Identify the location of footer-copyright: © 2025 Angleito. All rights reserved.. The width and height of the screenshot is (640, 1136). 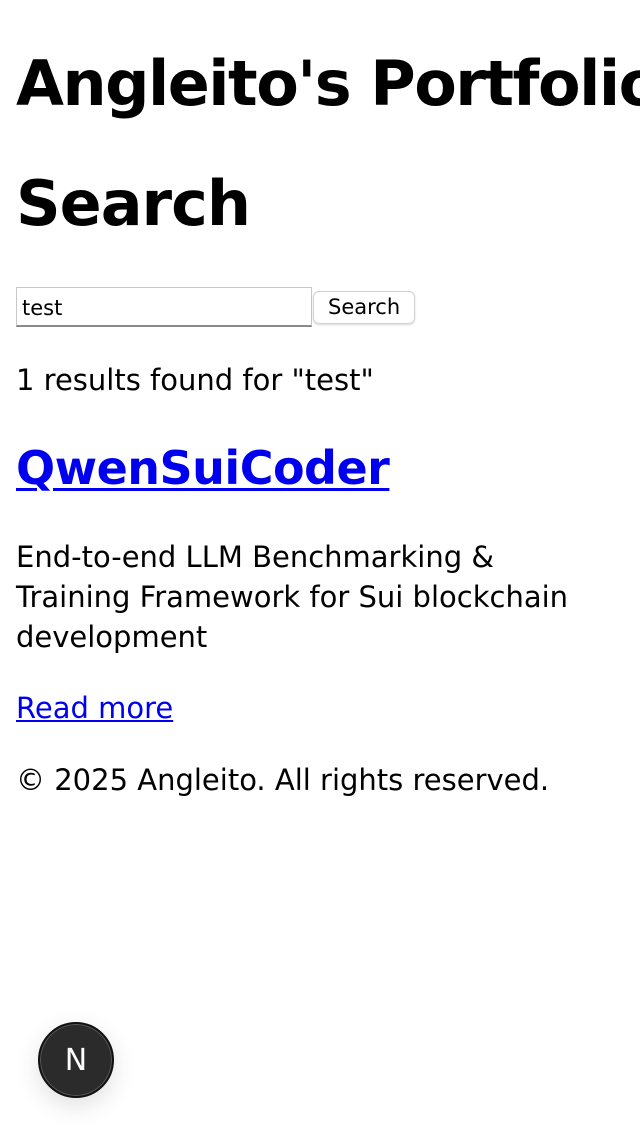
(283, 780).